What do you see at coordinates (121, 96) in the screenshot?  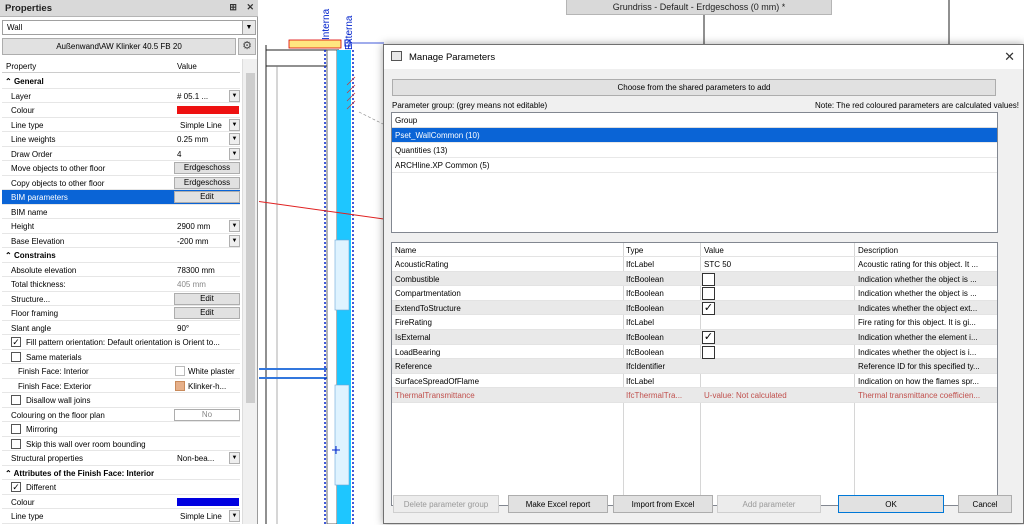 I see `prop-row-layer: Layer # 05.1 ... ▼` at bounding box center [121, 96].